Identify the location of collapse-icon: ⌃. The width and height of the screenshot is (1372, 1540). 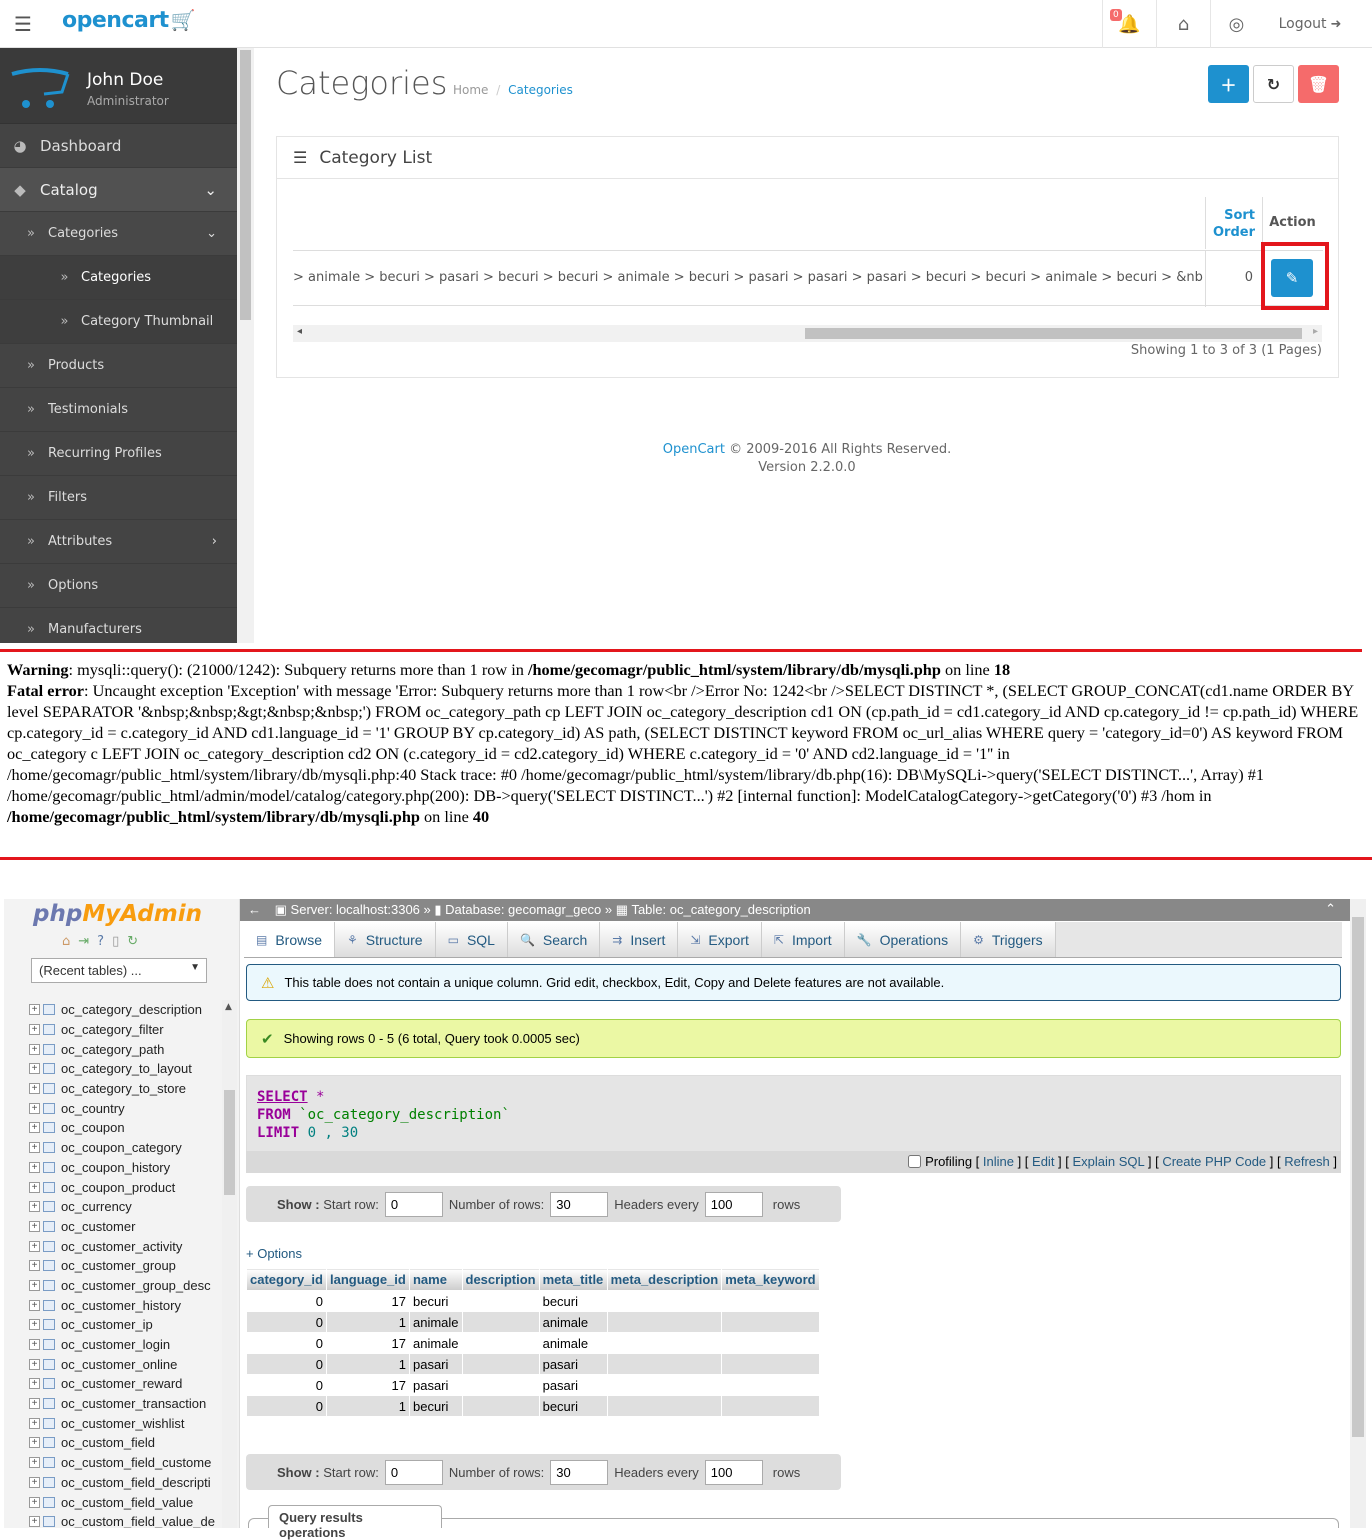
(1330, 909).